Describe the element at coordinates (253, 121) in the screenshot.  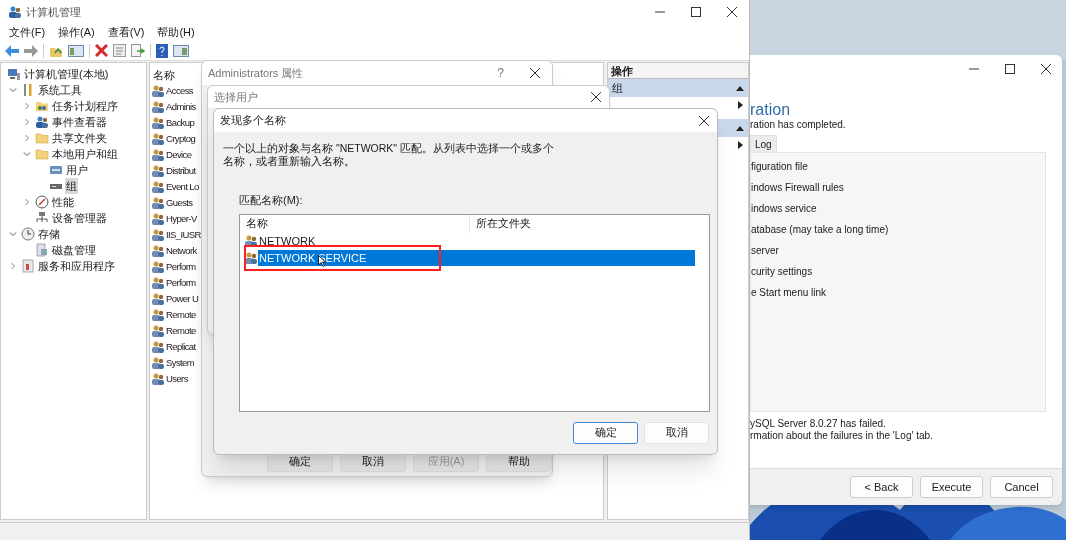
I see `dialog-title: 发现多个名称` at that location.